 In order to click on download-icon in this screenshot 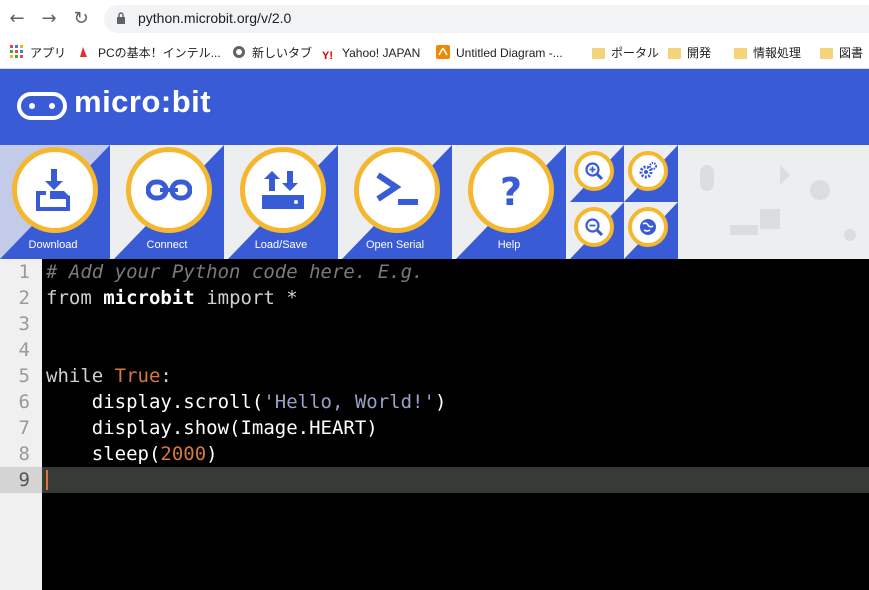, I will do `click(53, 190)`.